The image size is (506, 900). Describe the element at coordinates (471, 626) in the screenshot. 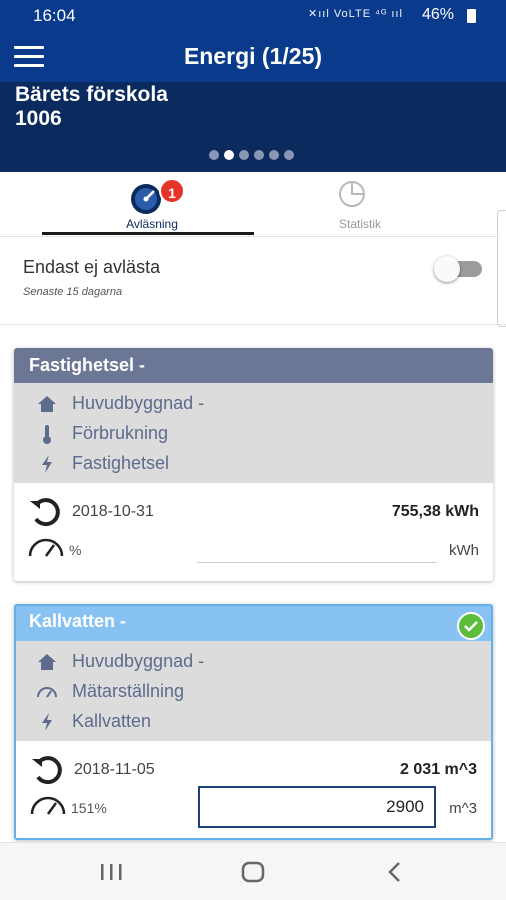

I see `check-icon` at that location.